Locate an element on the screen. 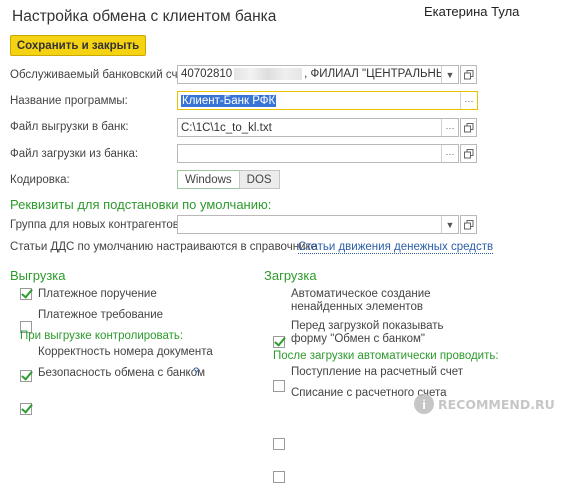 This screenshot has height=483, width=561. watermark: i RECOMMEND.RU is located at coordinates (484, 404).